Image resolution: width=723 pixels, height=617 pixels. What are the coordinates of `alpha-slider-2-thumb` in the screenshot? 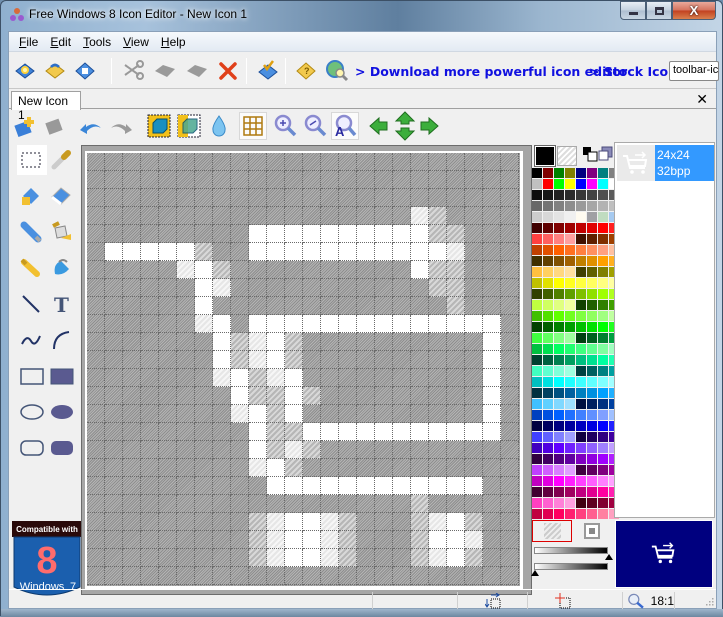 It's located at (535, 573).